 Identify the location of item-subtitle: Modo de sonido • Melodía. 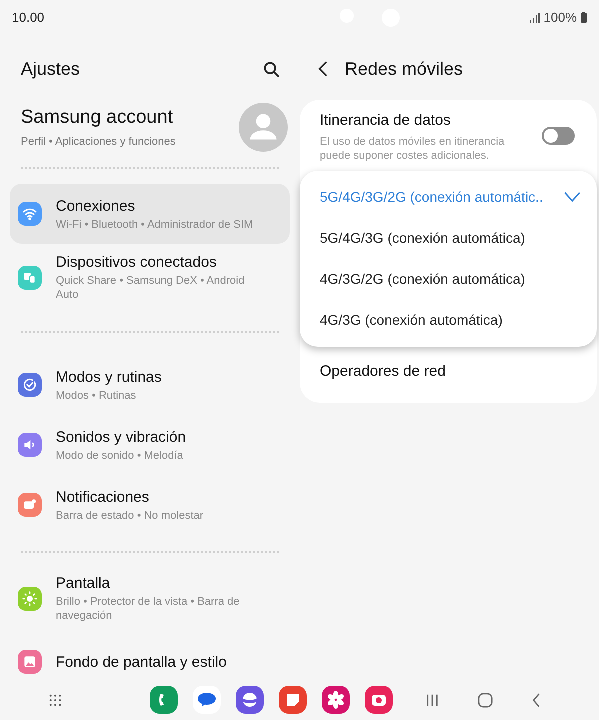
(120, 455).